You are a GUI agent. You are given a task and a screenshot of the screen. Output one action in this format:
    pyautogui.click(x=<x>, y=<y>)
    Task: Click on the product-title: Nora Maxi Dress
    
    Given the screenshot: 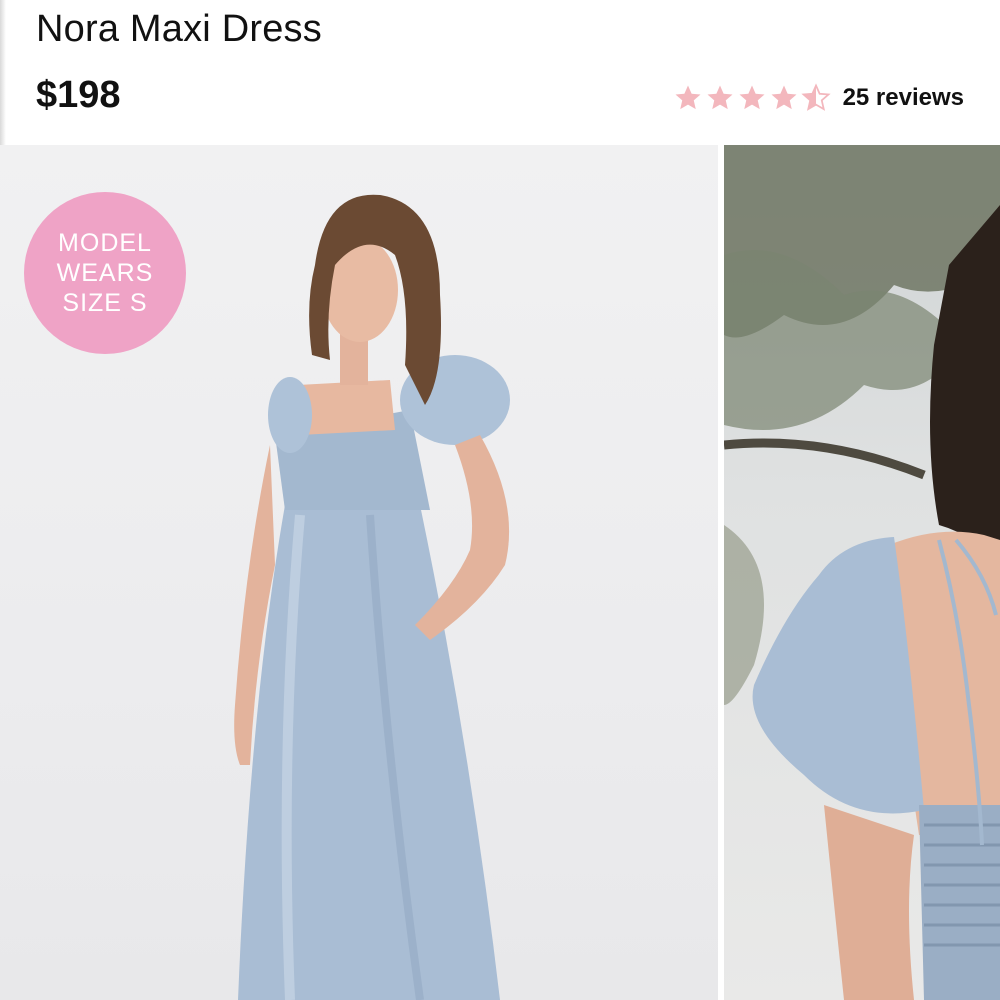 What is the action you would take?
    pyautogui.click(x=179, y=29)
    